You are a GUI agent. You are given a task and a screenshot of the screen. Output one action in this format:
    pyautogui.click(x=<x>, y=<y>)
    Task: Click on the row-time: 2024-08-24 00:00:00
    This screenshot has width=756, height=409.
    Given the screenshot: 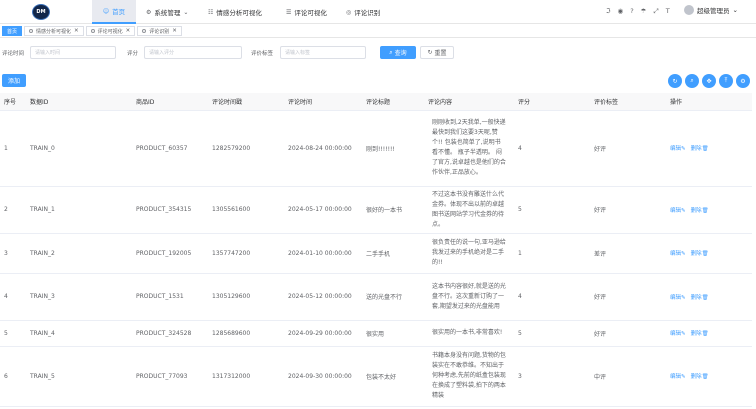 What is the action you would take?
    pyautogui.click(x=323, y=148)
    